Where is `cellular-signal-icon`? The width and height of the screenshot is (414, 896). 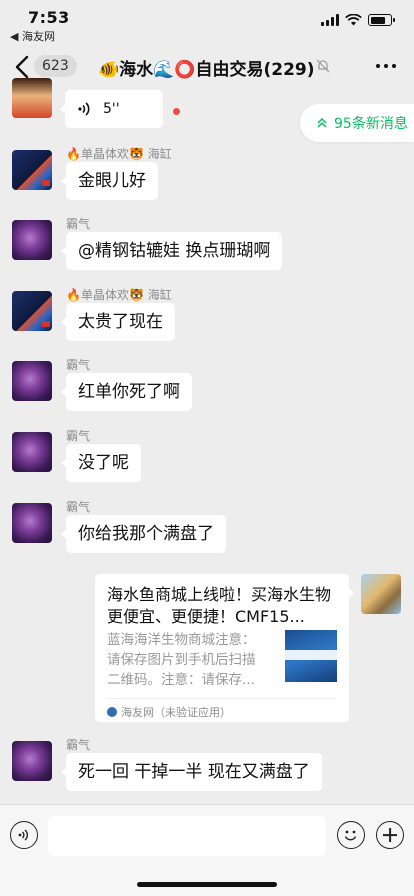
cellular-signal-icon is located at coordinates (330, 20).